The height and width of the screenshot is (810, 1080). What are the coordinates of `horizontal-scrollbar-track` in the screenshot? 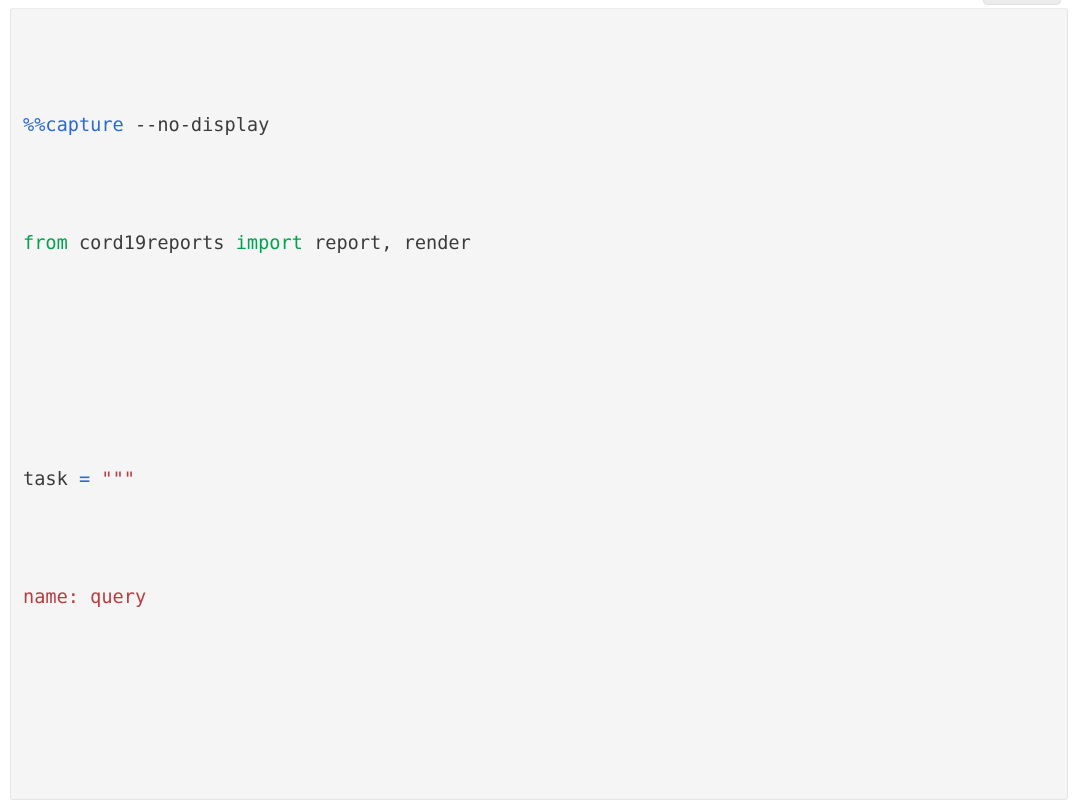 It's located at (1027, 3).